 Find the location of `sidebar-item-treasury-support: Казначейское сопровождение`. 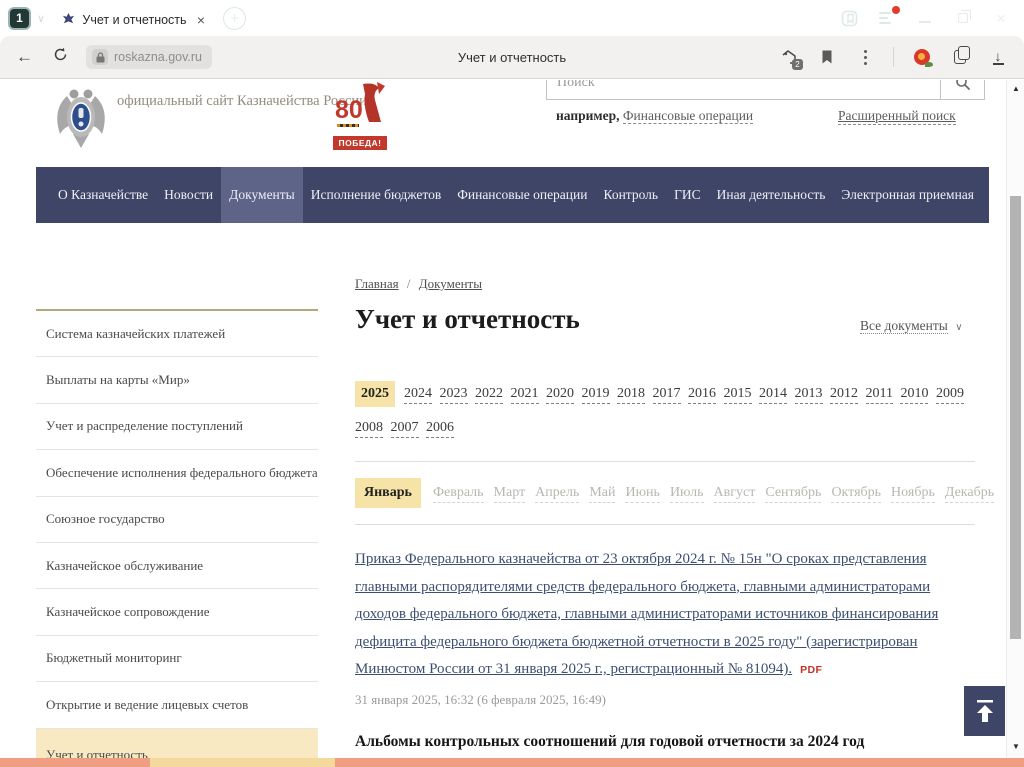

sidebar-item-treasury-support: Казначейское сопровождение is located at coordinates (177, 612).